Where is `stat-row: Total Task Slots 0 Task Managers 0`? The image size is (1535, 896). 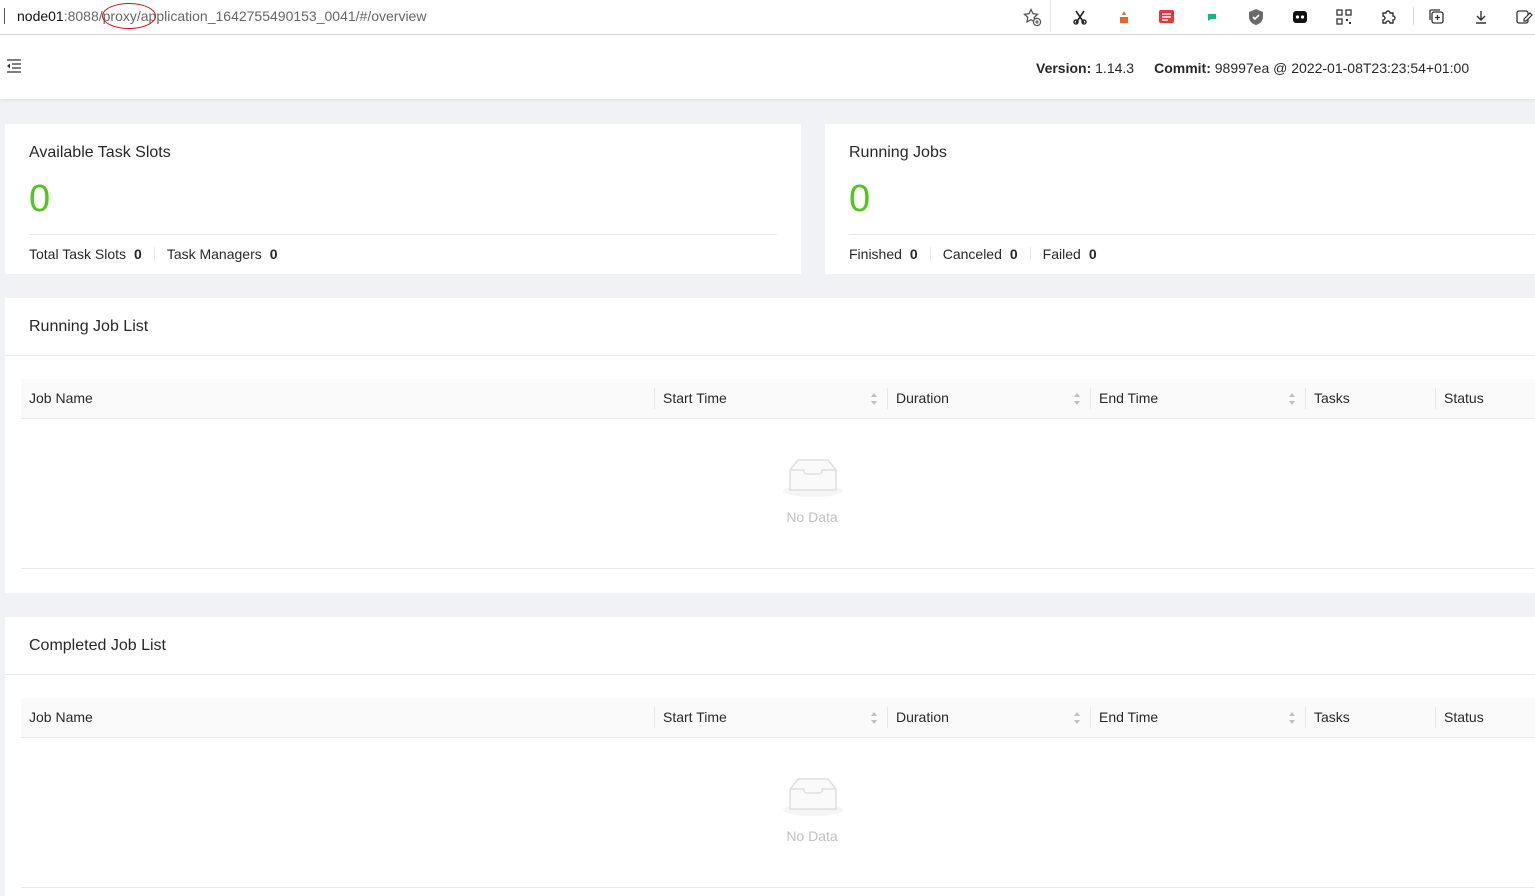
stat-row: Total Task Slots 0 Task Managers 0 is located at coordinates (153, 254).